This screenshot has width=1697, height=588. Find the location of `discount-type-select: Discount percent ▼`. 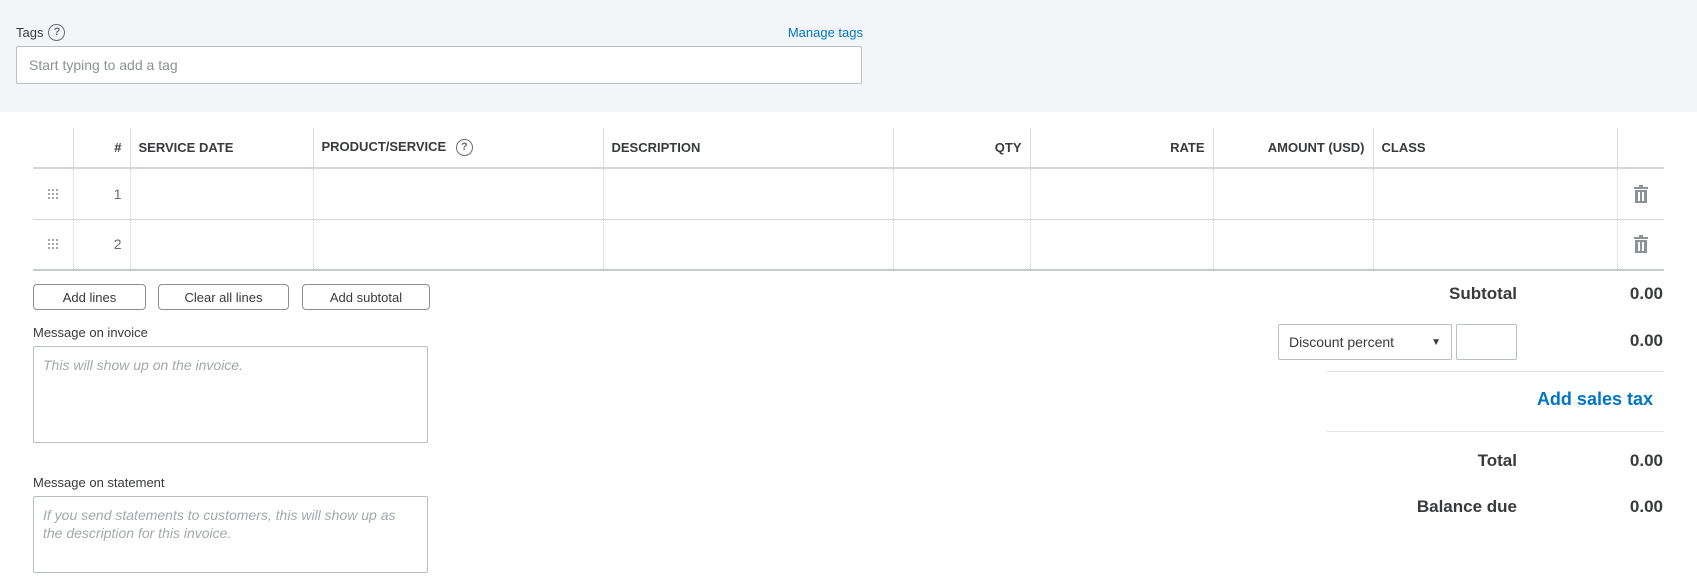

discount-type-select: Discount percent ▼ is located at coordinates (1365, 342).